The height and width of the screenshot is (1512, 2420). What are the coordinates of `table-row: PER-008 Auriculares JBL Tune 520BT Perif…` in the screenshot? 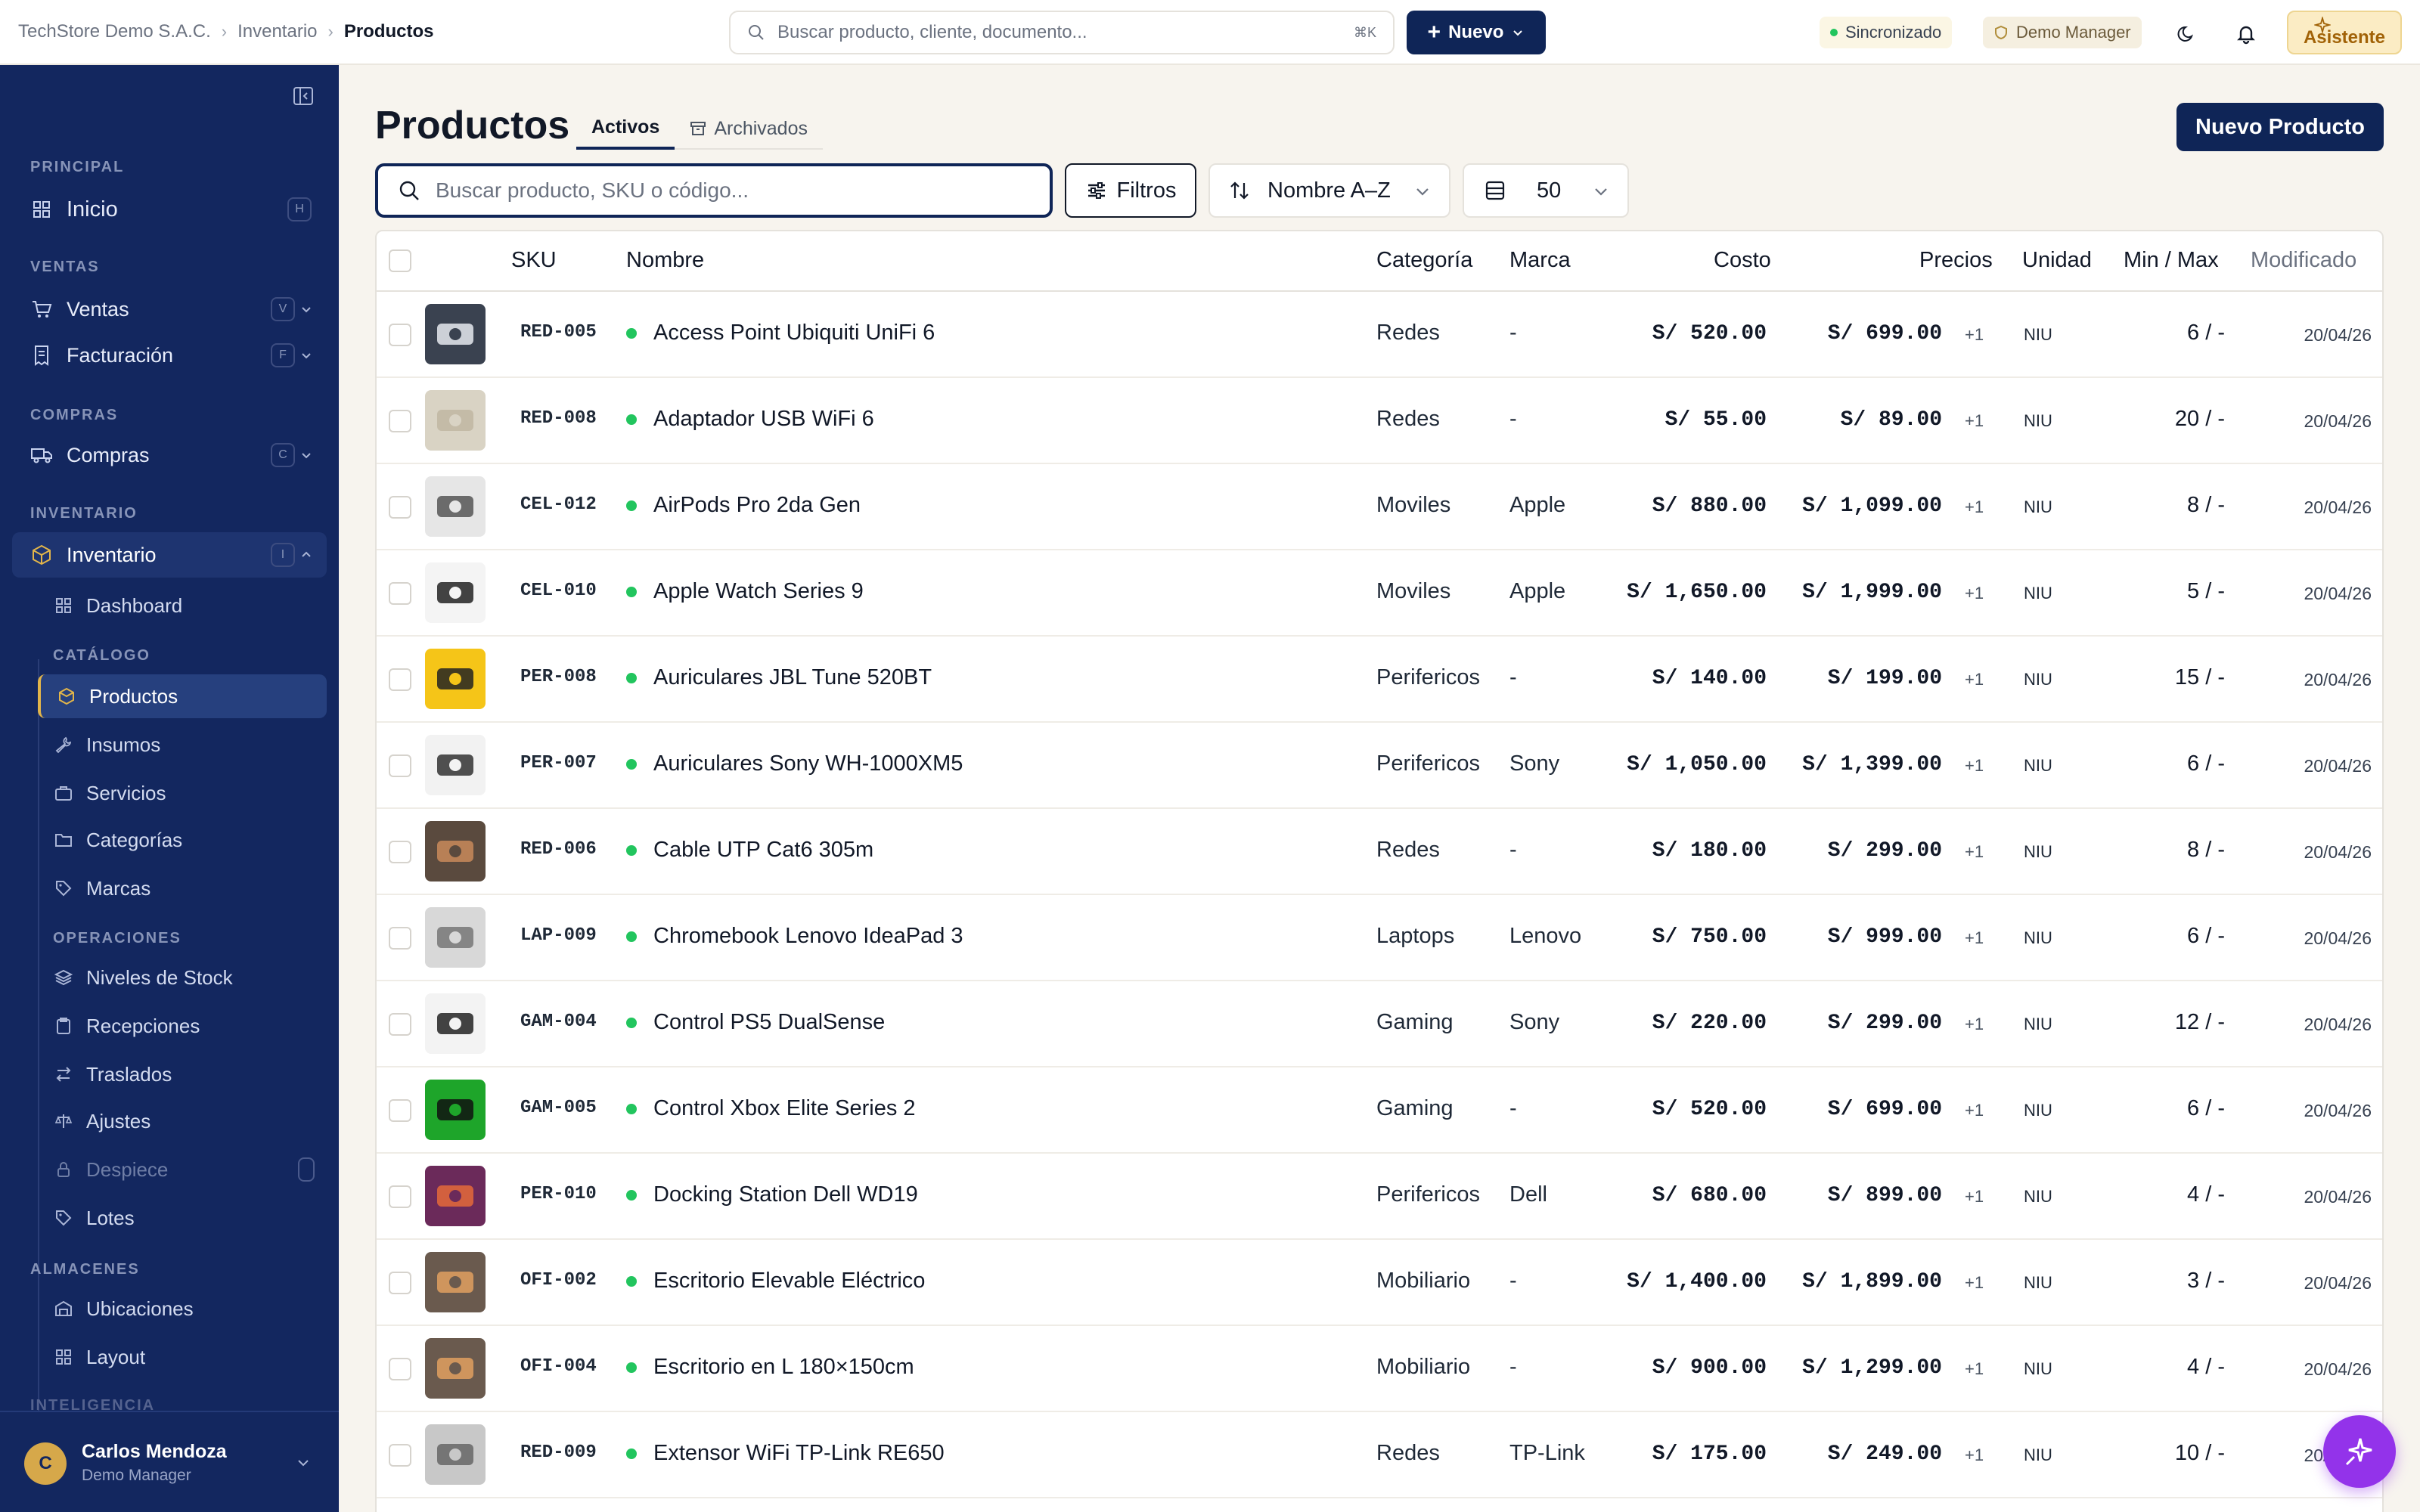 It's located at (1379, 680).